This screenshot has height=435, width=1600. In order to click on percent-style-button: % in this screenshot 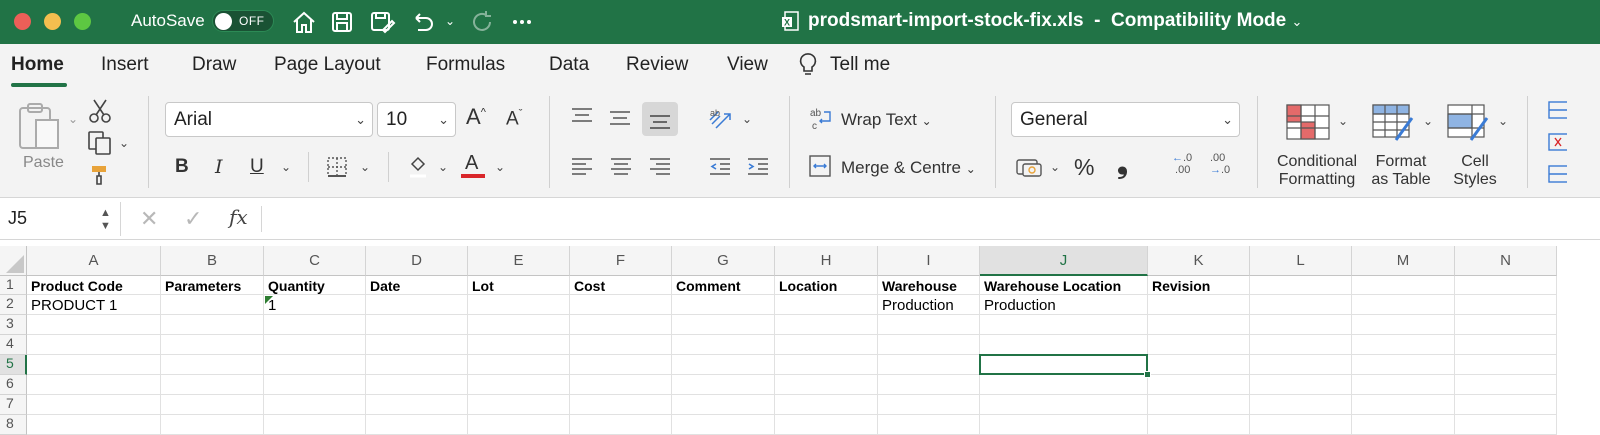, I will do `click(1084, 167)`.